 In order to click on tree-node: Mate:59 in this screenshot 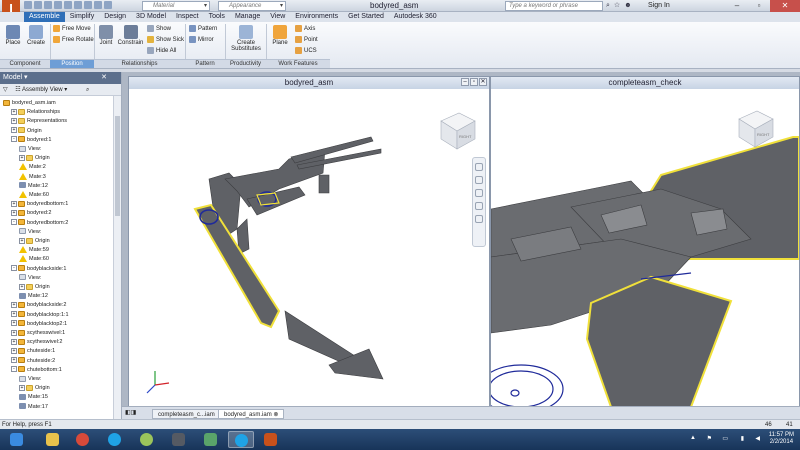, I will do `click(34, 250)`.